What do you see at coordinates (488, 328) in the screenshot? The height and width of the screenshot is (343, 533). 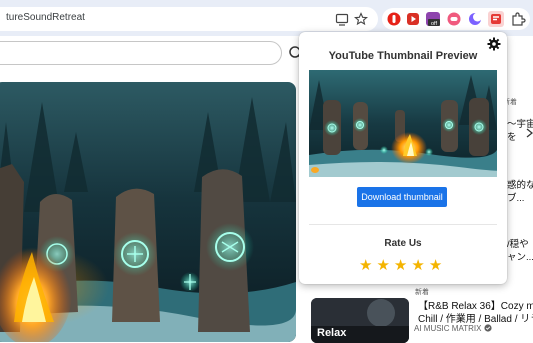 I see `verified-icon` at bounding box center [488, 328].